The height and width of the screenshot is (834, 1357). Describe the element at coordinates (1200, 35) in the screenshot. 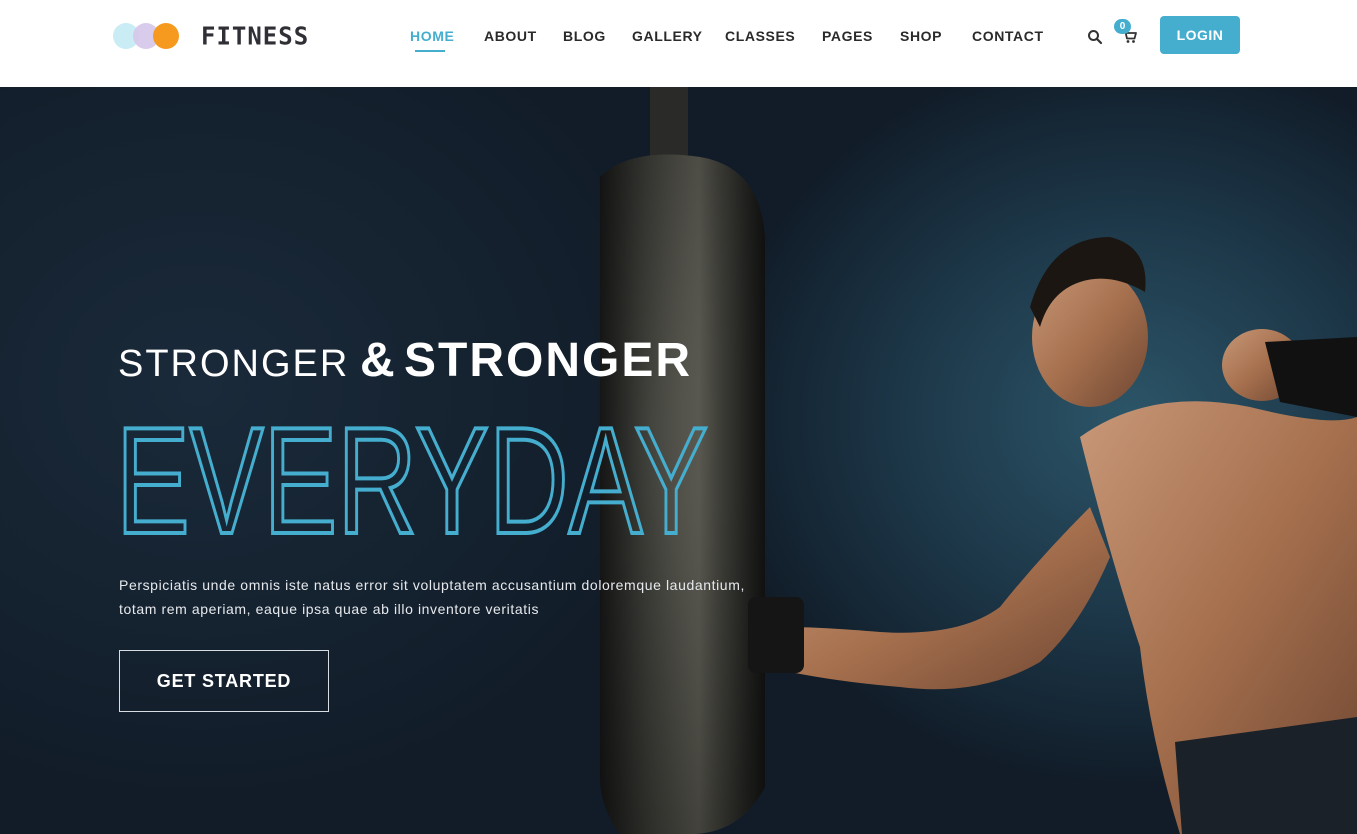

I see `login-button: LOGIN` at that location.